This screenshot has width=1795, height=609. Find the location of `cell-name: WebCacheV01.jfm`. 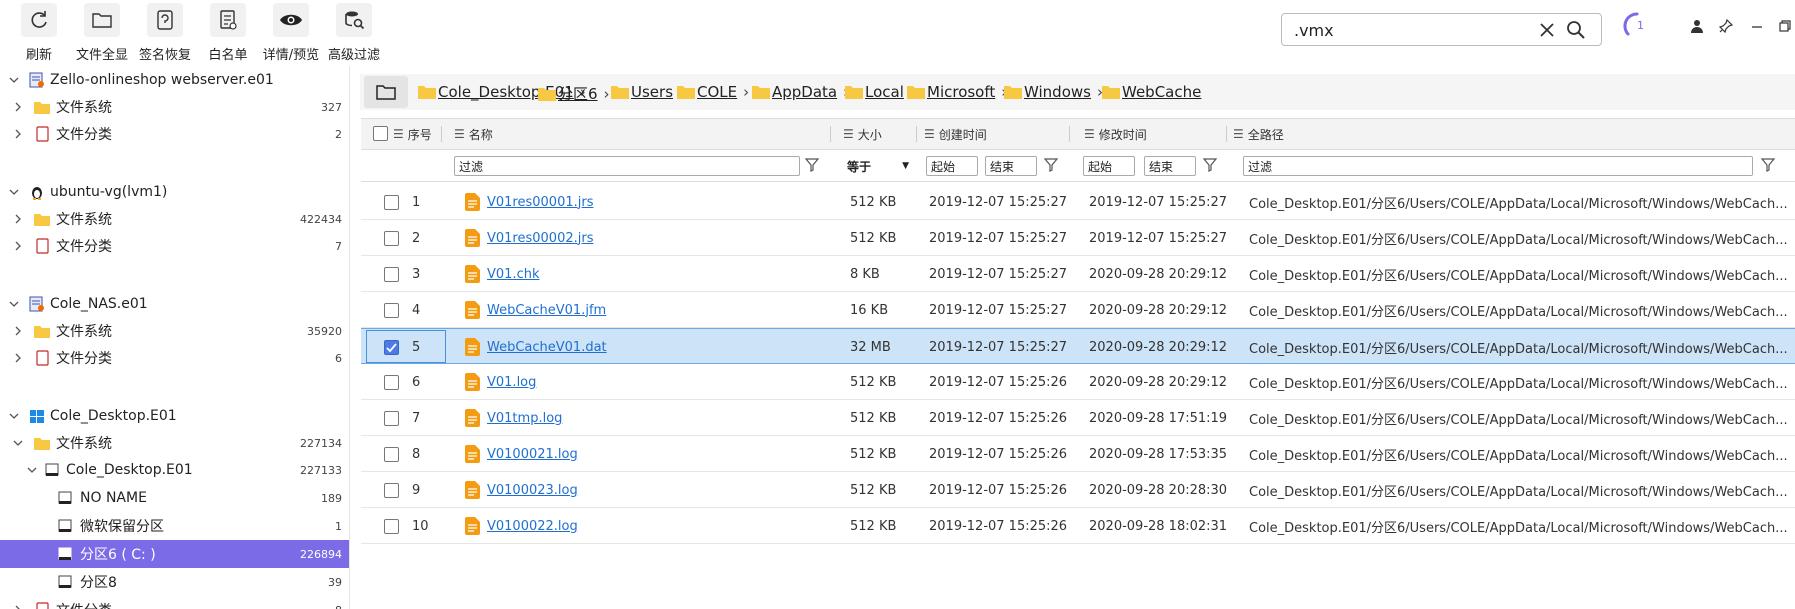

cell-name: WebCacheV01.jfm is located at coordinates (645, 310).